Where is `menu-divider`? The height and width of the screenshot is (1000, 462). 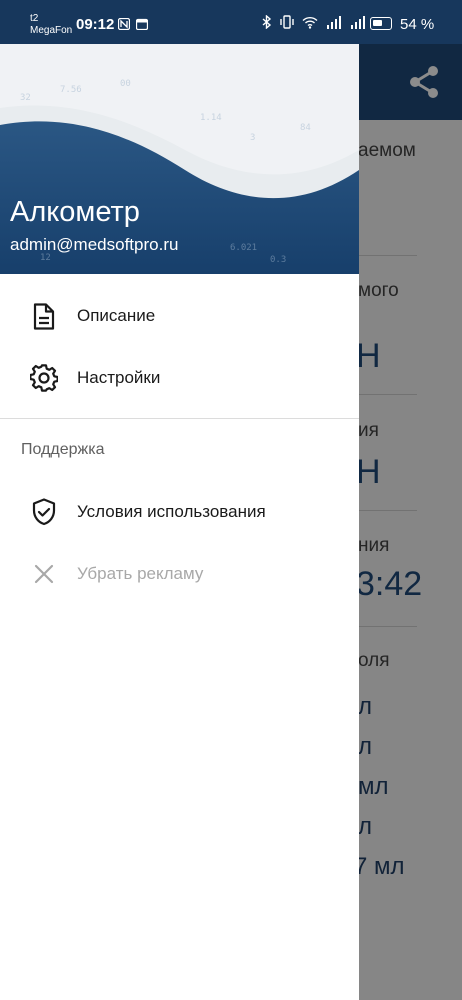 menu-divider is located at coordinates (179, 418).